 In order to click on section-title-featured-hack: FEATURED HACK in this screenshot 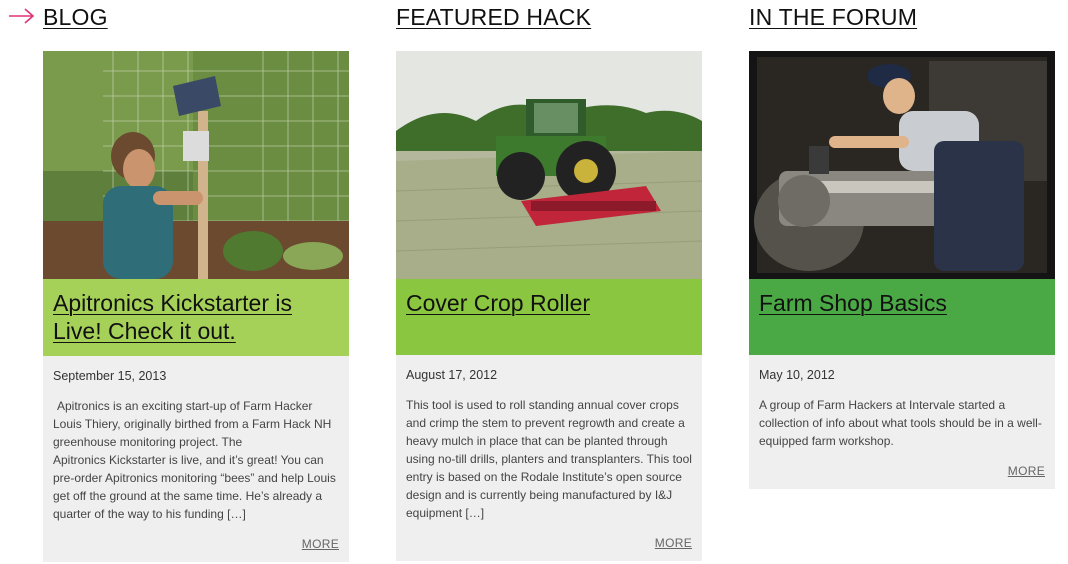, I will do `click(549, 17)`.